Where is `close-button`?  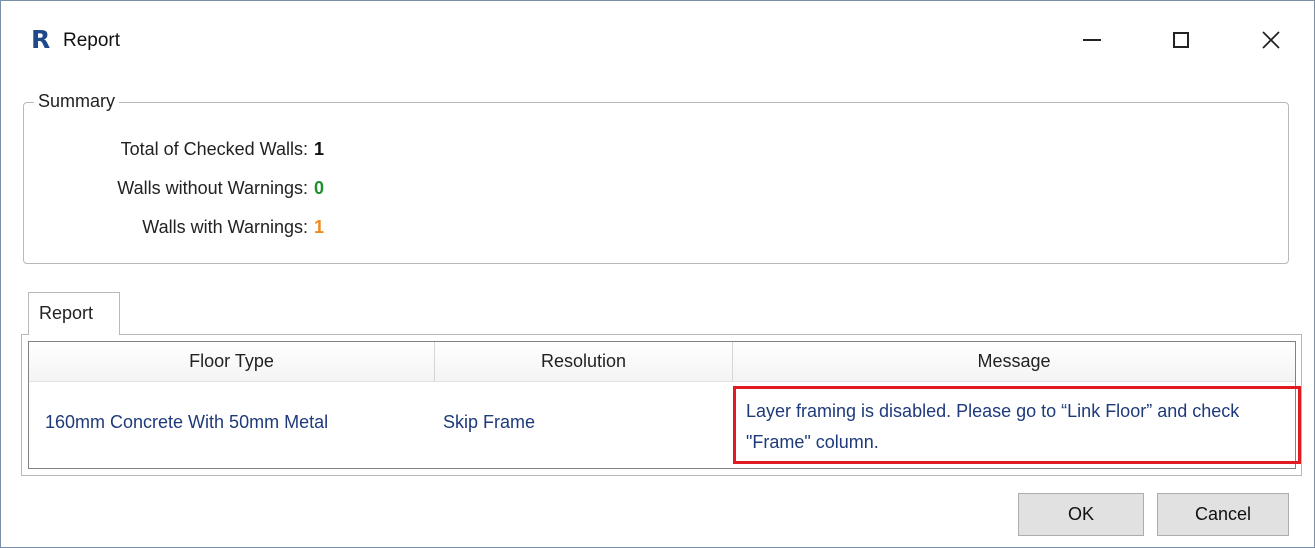 close-button is located at coordinates (1271, 40).